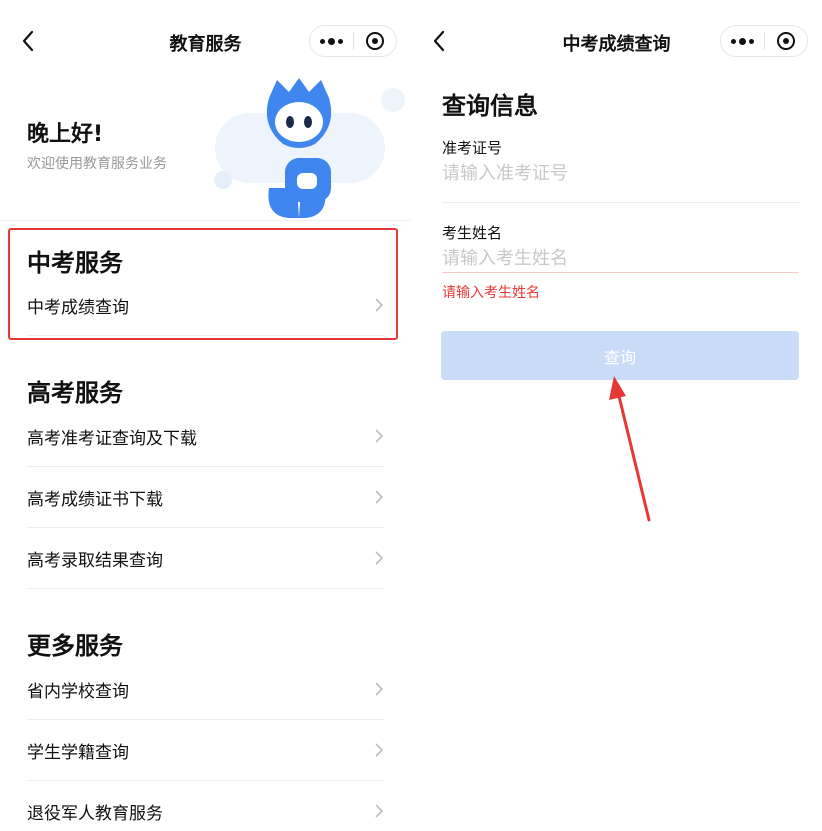  What do you see at coordinates (490, 106) in the screenshot?
I see `form-heading: 查询信息` at bounding box center [490, 106].